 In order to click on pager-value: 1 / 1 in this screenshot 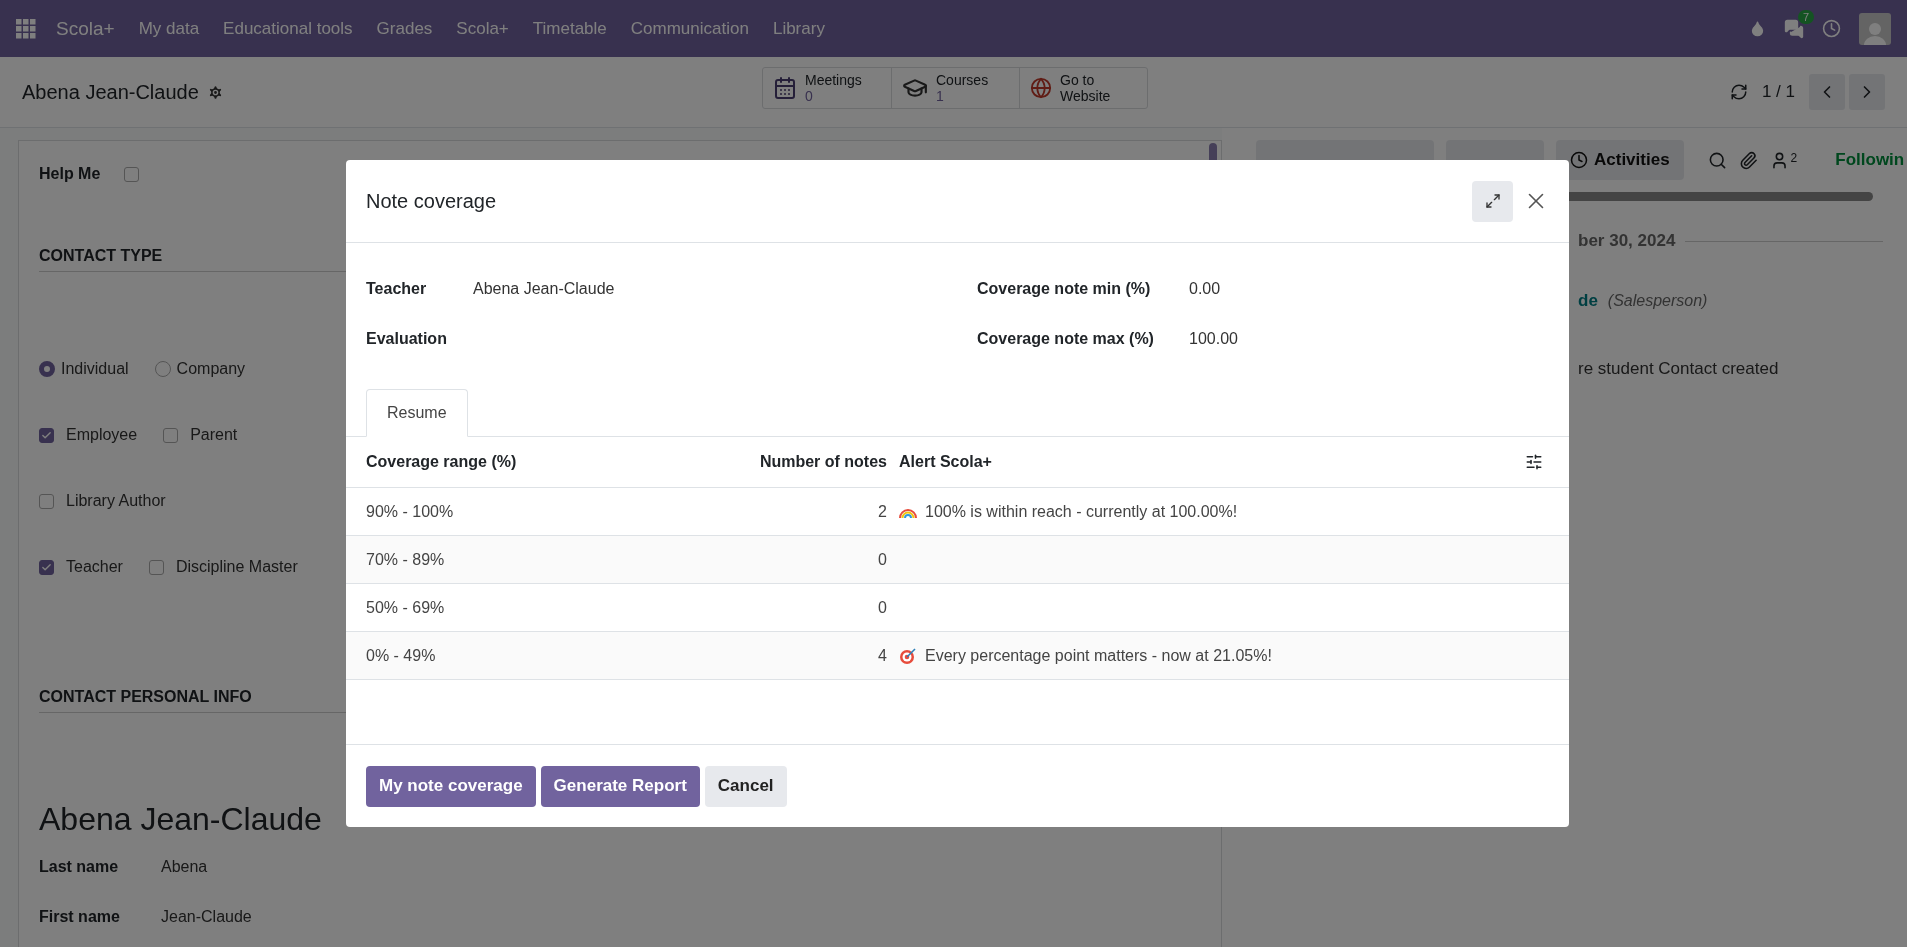, I will do `click(1778, 92)`.